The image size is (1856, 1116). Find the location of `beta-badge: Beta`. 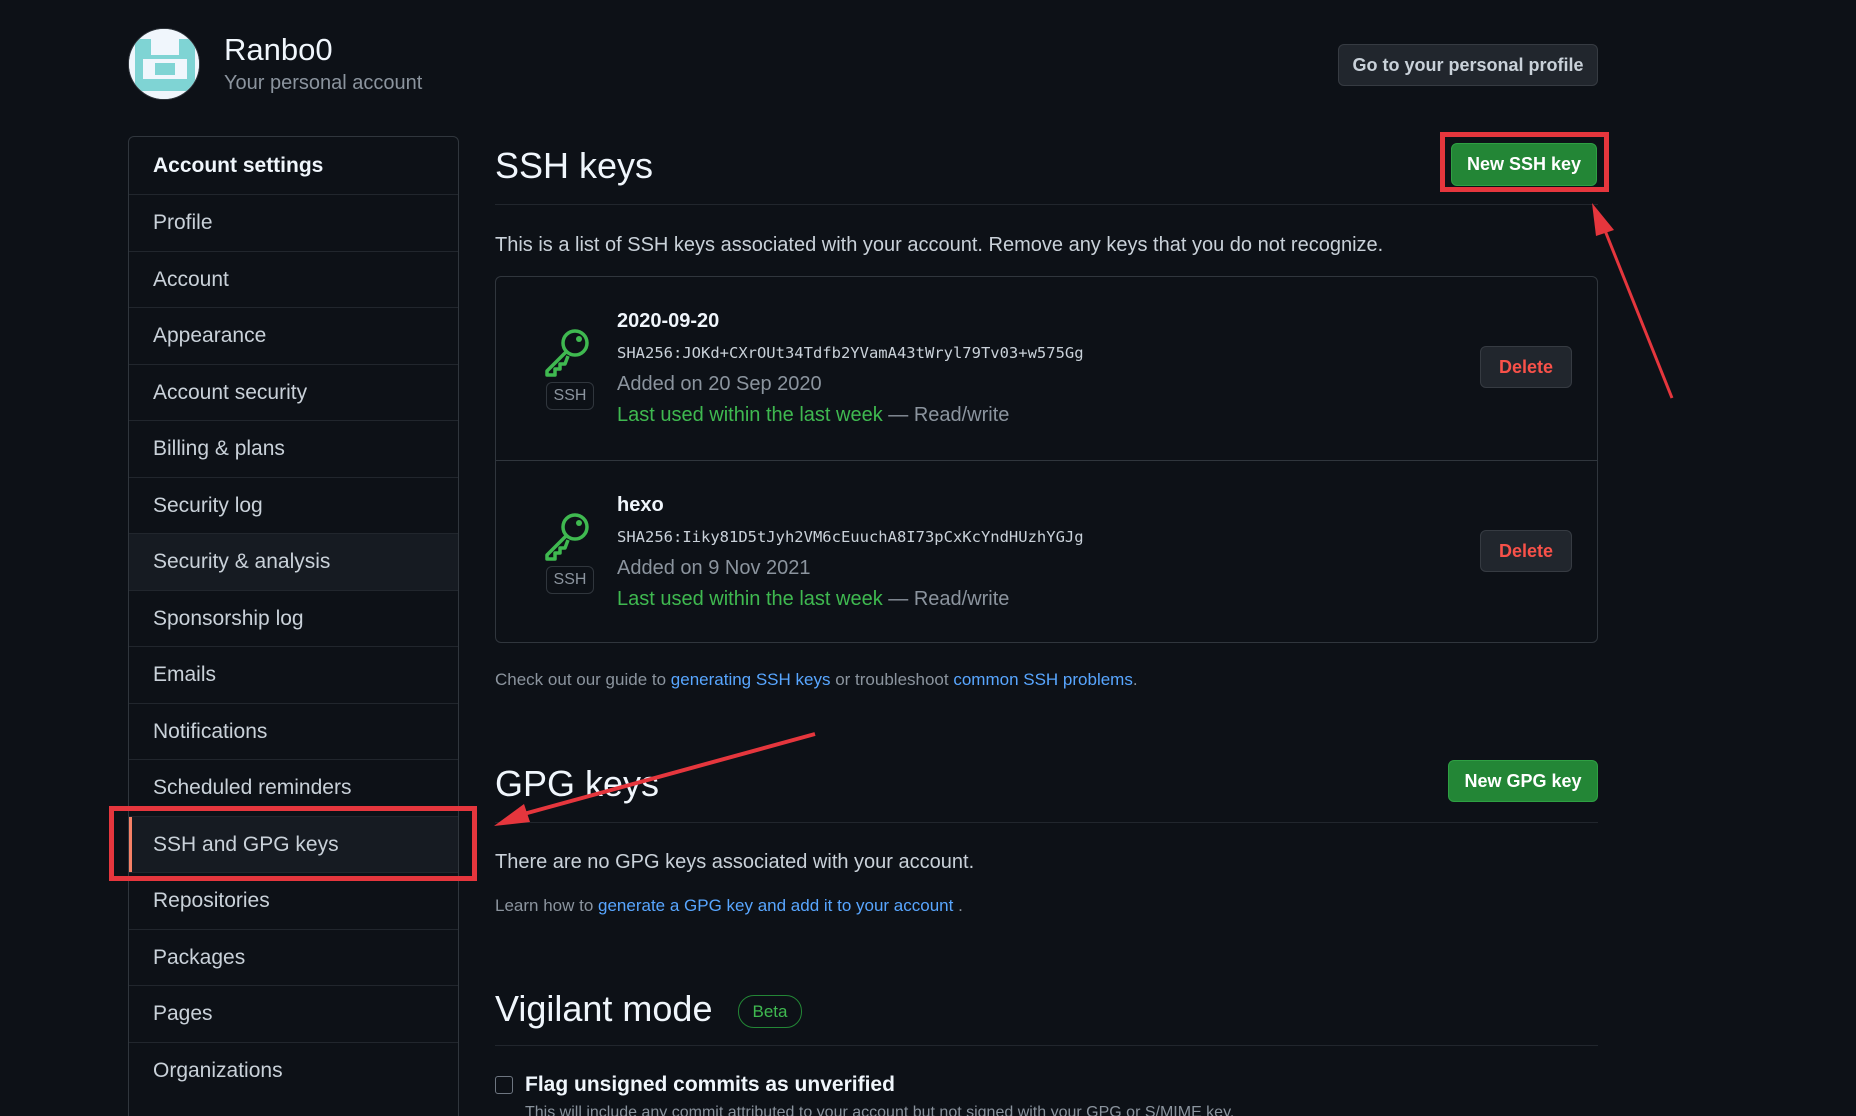

beta-badge: Beta is located at coordinates (770, 1011).